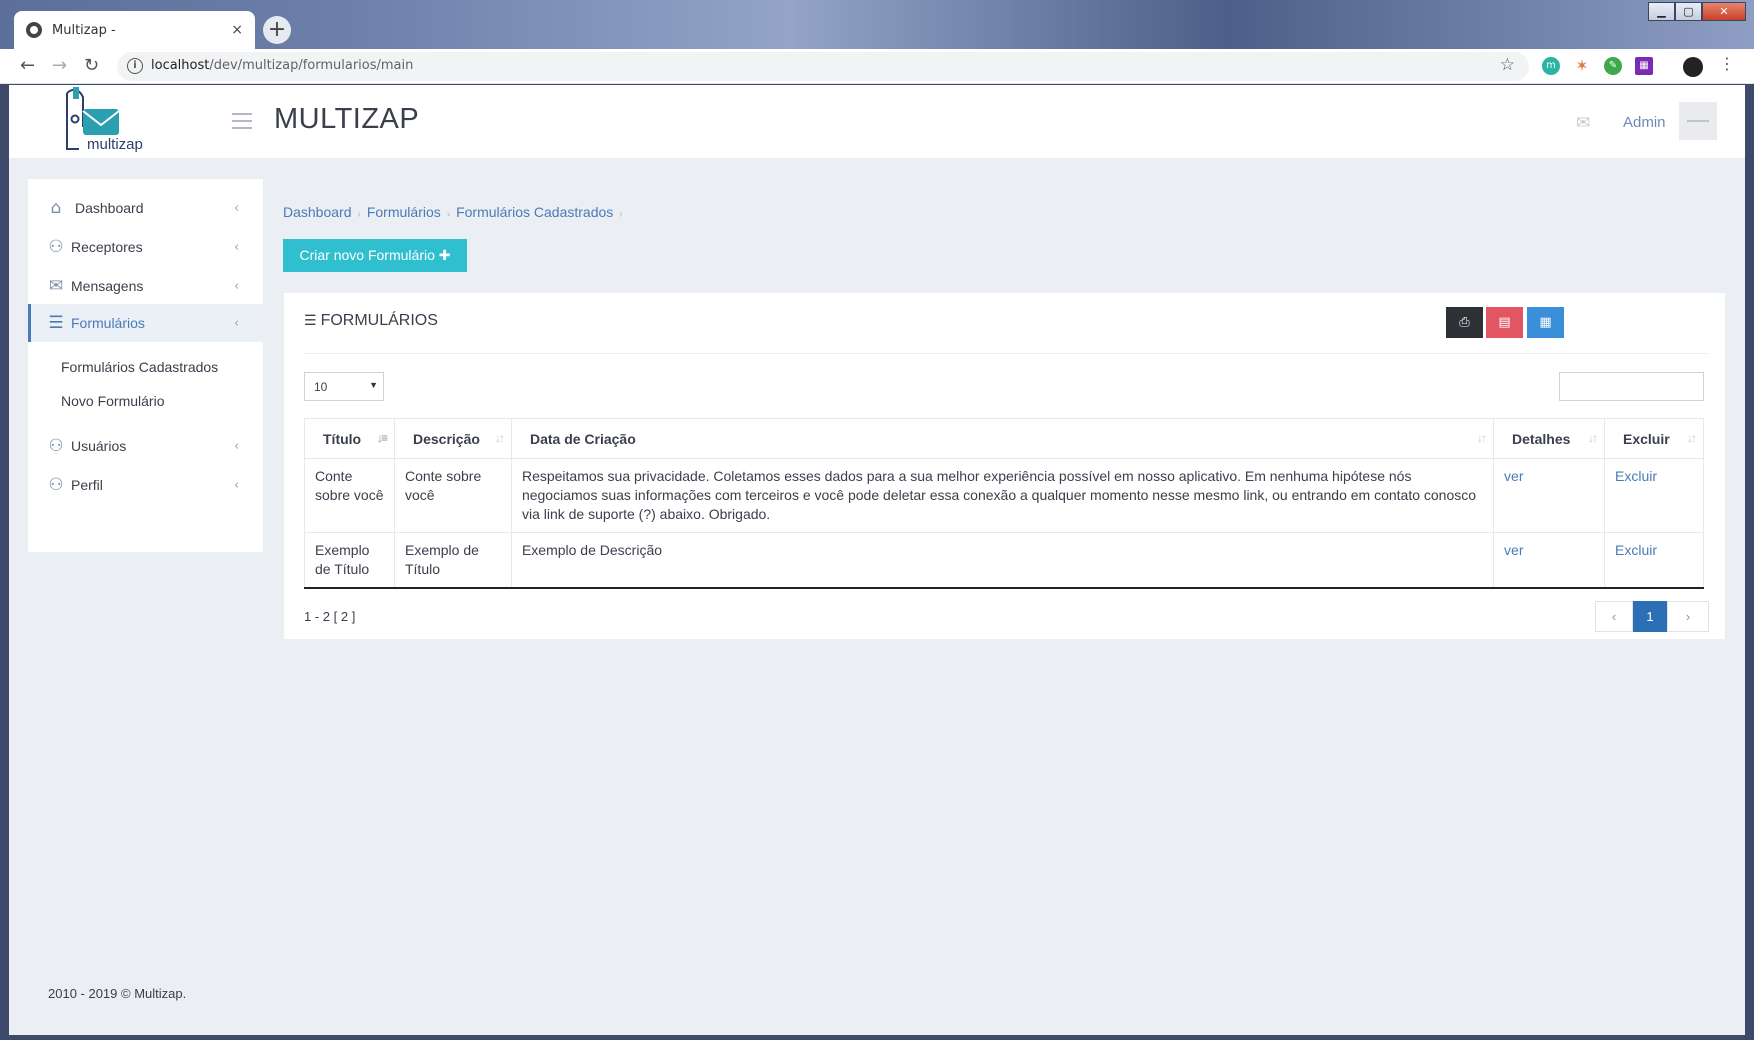 This screenshot has width=1754, height=1040. I want to click on pagination-range: 1 - 2 [ 2 ], so click(330, 616).